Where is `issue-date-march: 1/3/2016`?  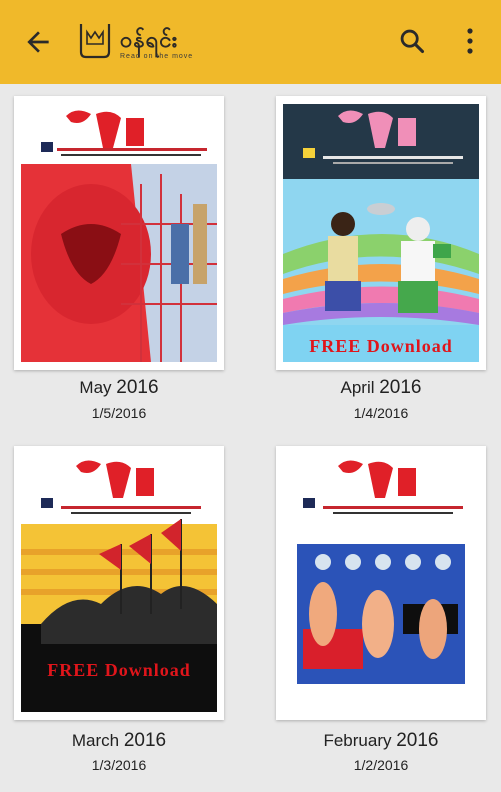
issue-date-march: 1/3/2016 is located at coordinates (119, 765).